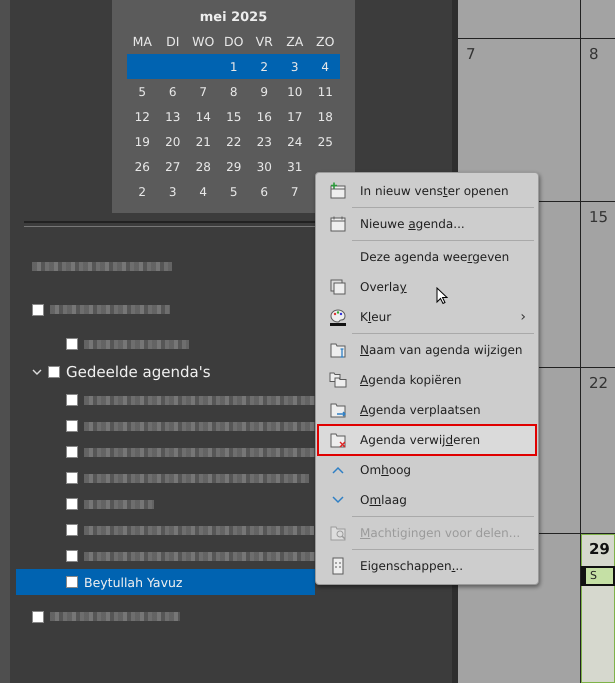 The width and height of the screenshot is (615, 683). What do you see at coordinates (338, 440) in the screenshot?
I see `delete-icon` at bounding box center [338, 440].